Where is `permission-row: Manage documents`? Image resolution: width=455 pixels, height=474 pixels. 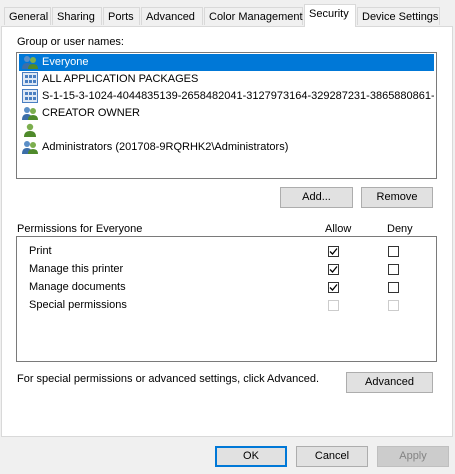
permission-row: Manage documents is located at coordinates (226, 287).